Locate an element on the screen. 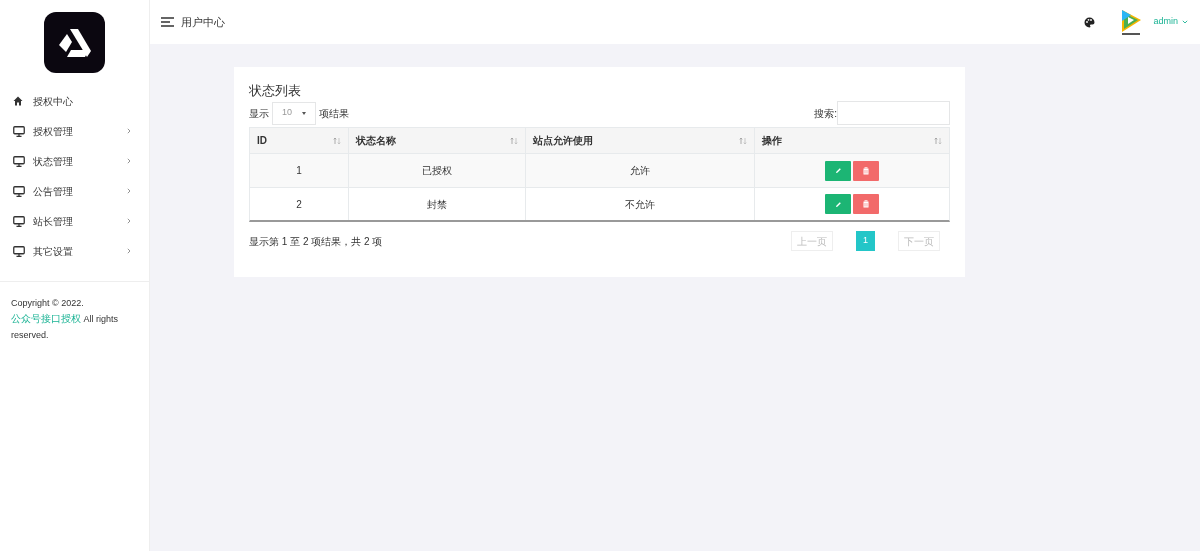 The height and width of the screenshot is (551, 1200). chevron-down-icon is located at coordinates (1185, 22).